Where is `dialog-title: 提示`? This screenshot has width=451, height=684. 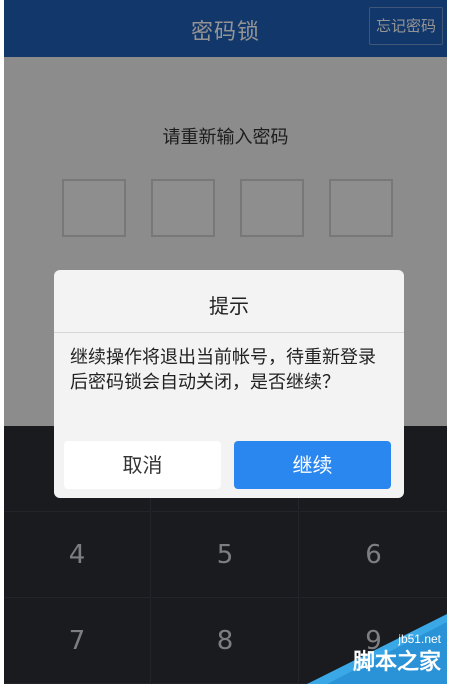 dialog-title: 提示 is located at coordinates (229, 306).